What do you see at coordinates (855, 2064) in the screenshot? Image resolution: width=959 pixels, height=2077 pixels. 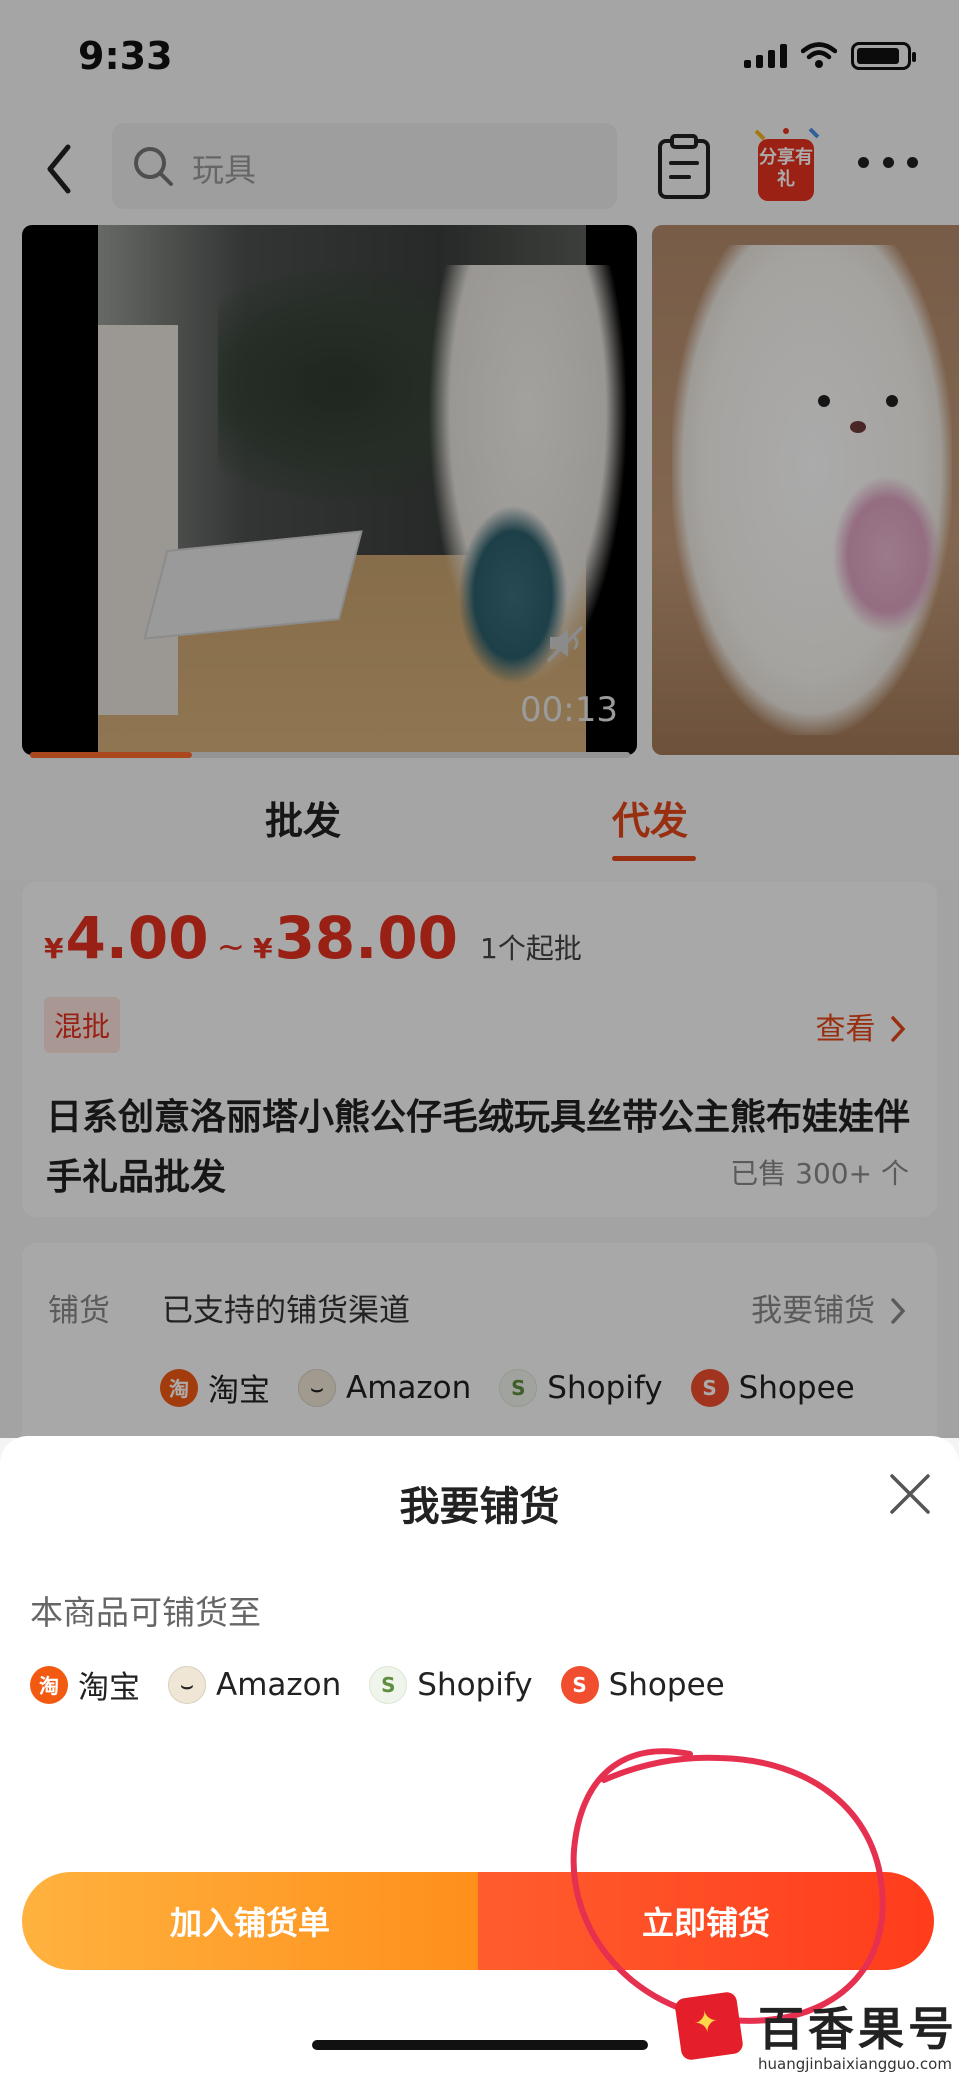 I see `watermark-url: huangjinbaixiangguo.com` at bounding box center [855, 2064].